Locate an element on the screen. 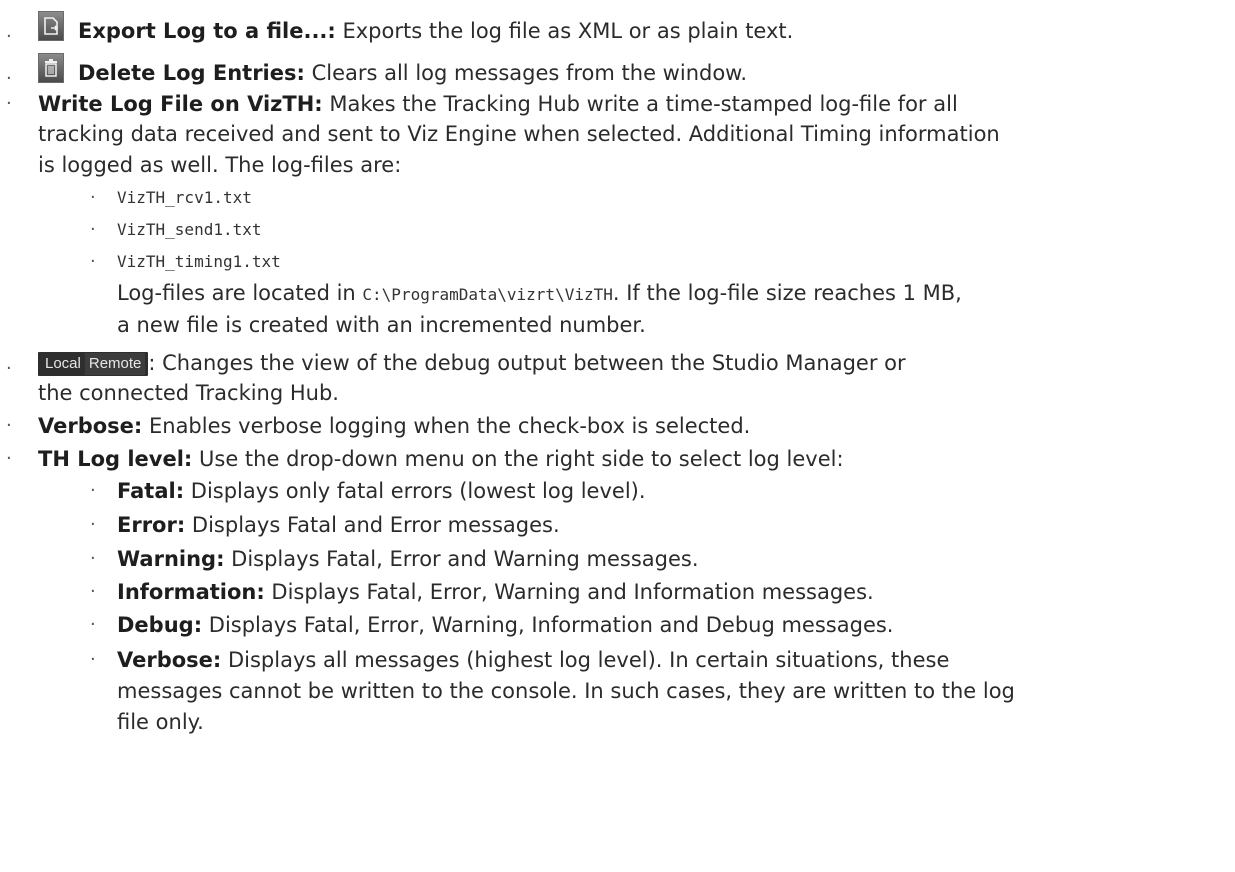  local-remote-tabs: Local Remote is located at coordinates (93, 364).